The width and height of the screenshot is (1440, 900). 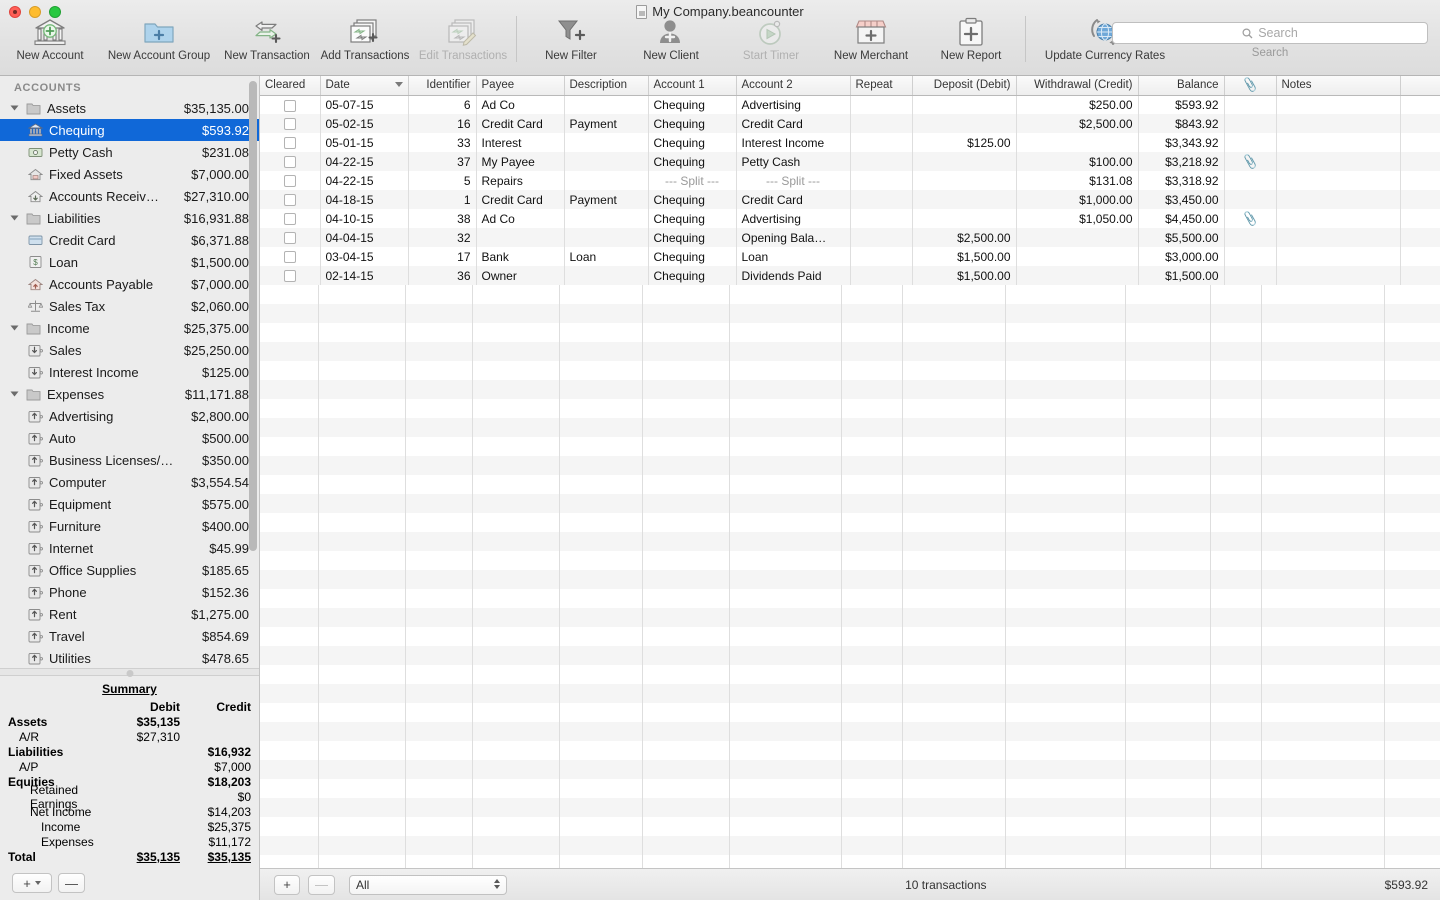 I want to click on cell-account2: Interest Income, so click(x=793, y=142).